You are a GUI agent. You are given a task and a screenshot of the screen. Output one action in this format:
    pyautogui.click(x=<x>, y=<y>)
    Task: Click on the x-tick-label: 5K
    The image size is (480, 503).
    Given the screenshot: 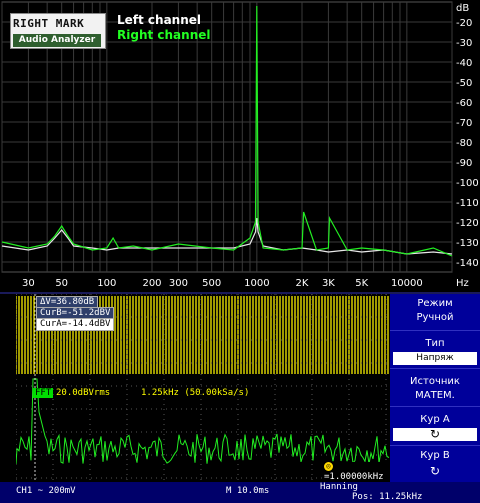 What is the action you would take?
    pyautogui.click(x=361, y=283)
    